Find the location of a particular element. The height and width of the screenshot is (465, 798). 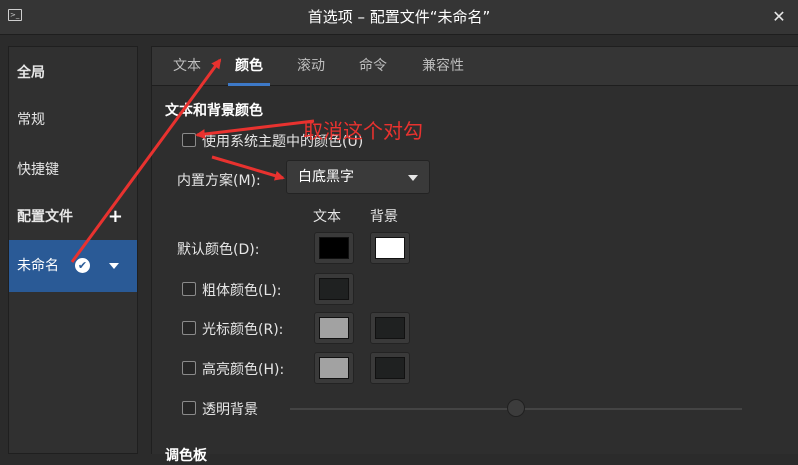

cursor-text-color-button is located at coordinates (334, 328).